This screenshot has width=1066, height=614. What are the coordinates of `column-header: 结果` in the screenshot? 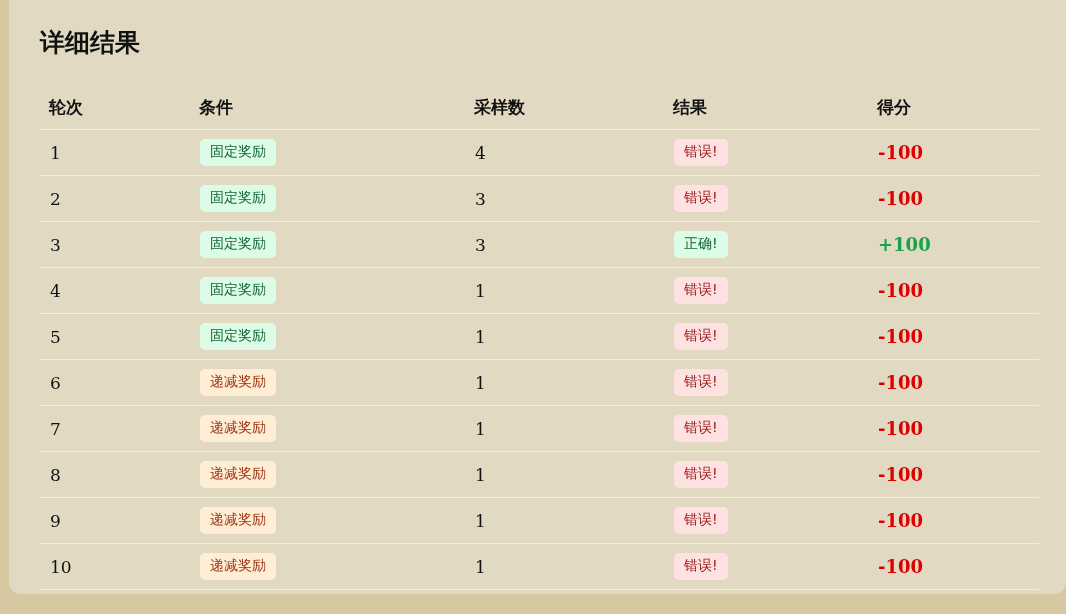 It's located at (766, 107).